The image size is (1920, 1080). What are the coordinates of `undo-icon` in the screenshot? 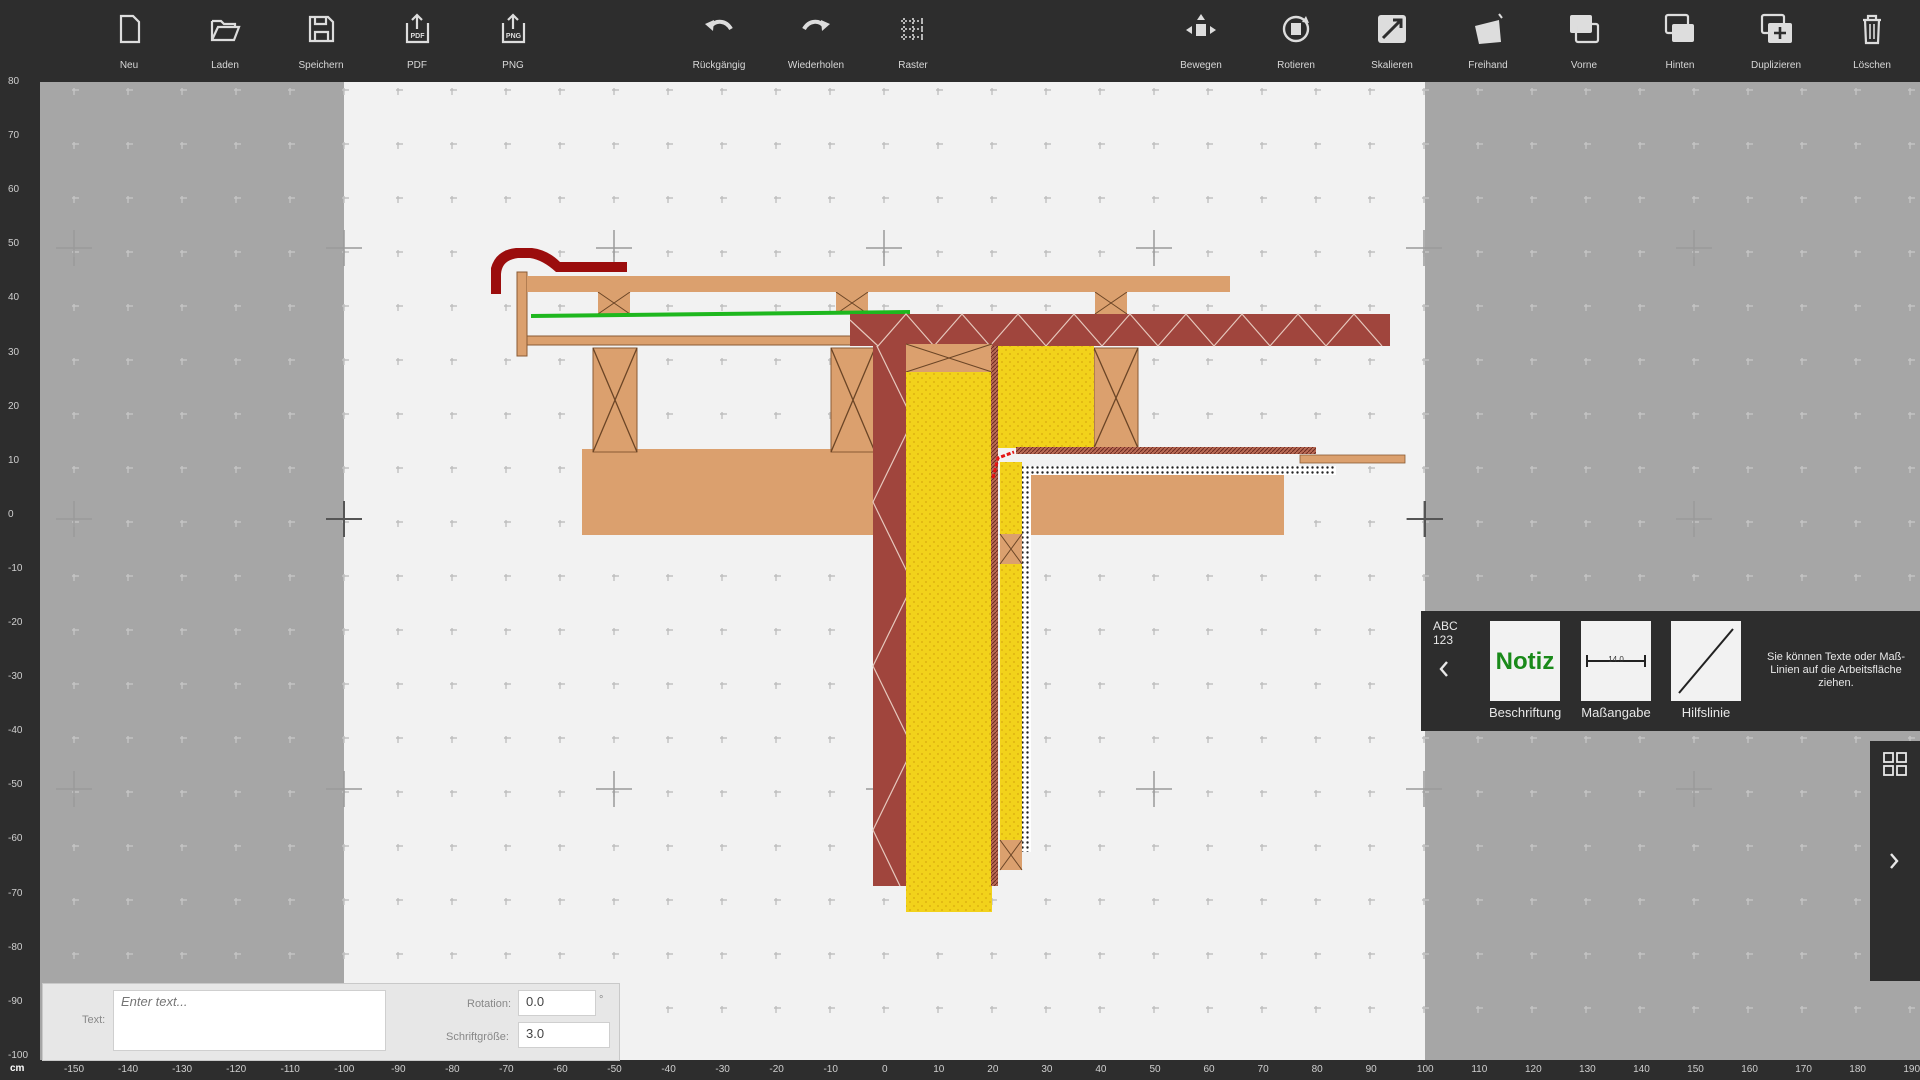 It's located at (719, 25).